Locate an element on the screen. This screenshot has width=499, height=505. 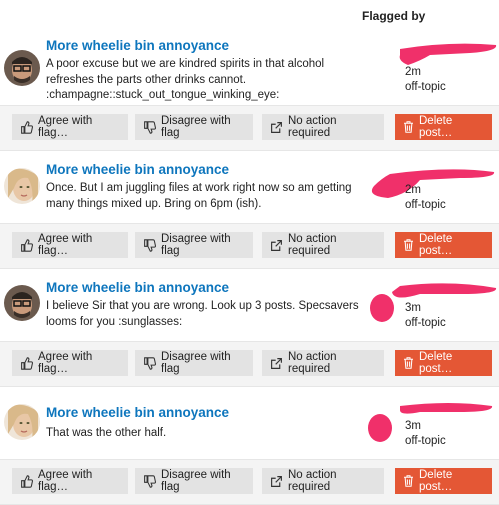
flagged-by-header: Flagged by is located at coordinates (394, 16).